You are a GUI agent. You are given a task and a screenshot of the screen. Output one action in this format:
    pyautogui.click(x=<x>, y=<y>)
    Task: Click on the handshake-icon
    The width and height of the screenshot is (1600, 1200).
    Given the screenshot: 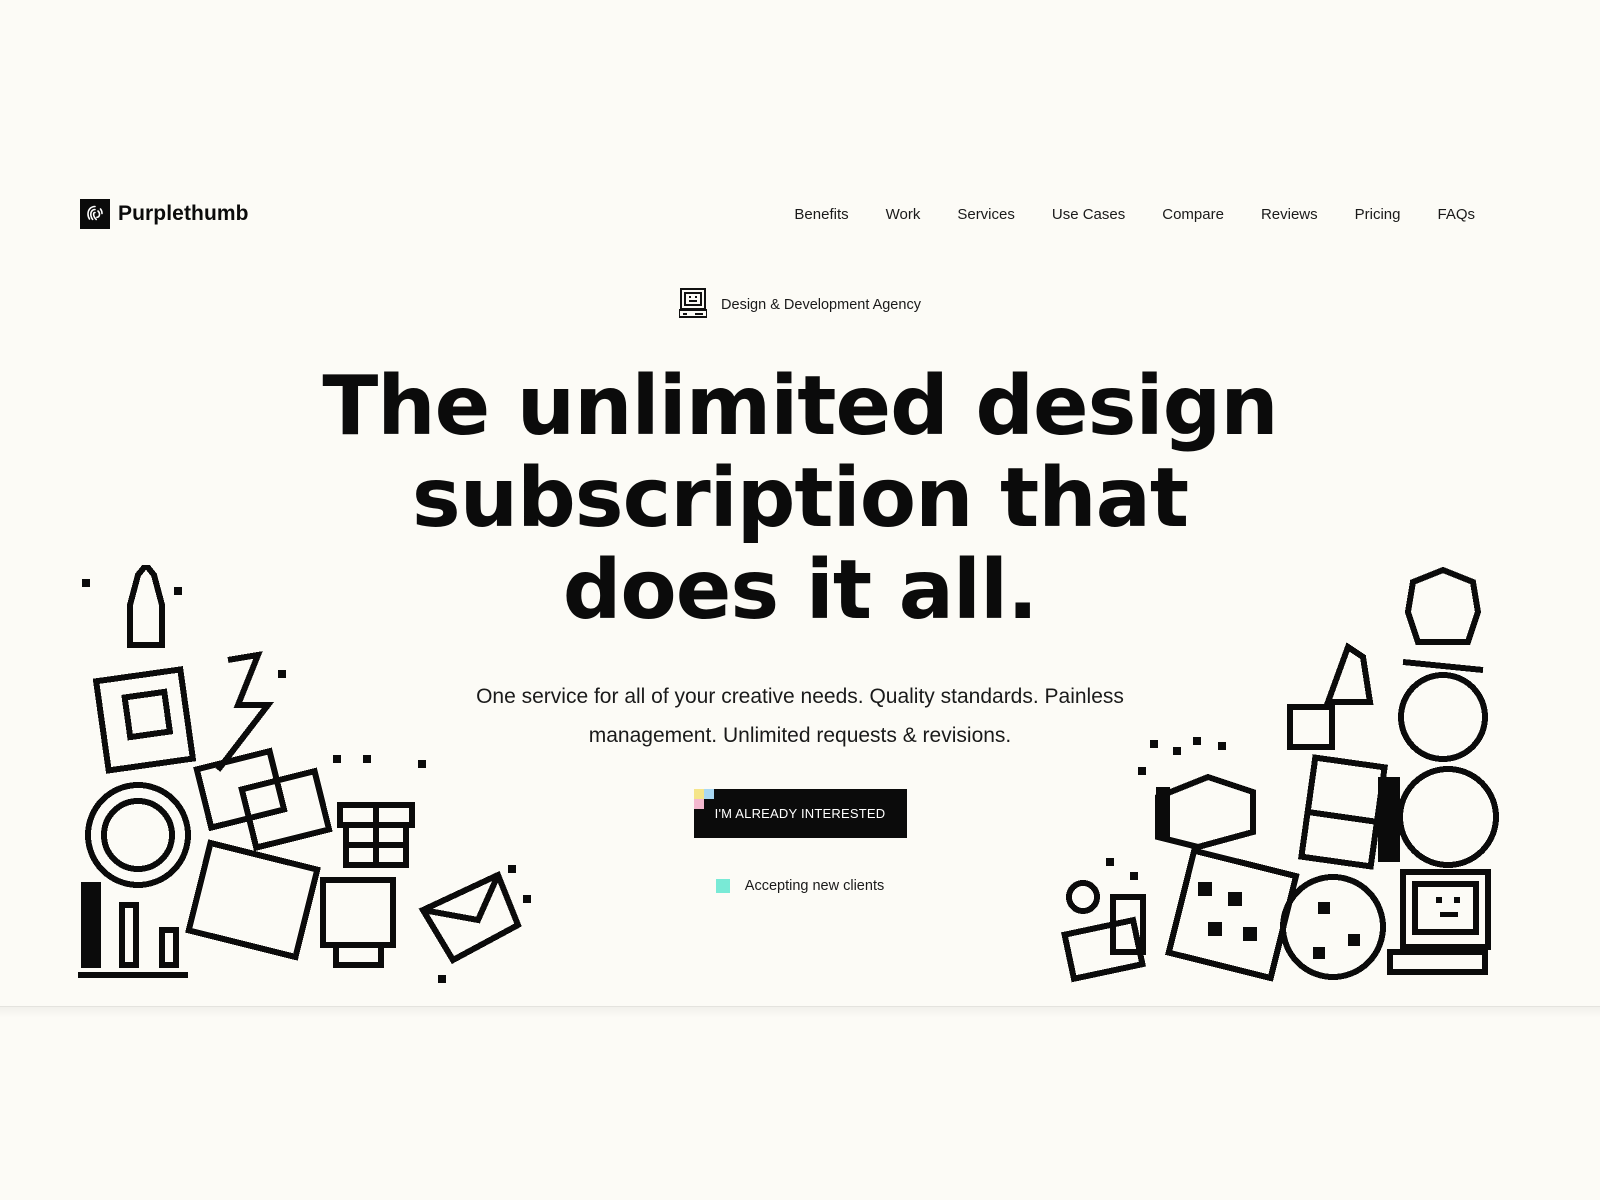 What is the action you would take?
    pyautogui.click(x=1205, y=812)
    